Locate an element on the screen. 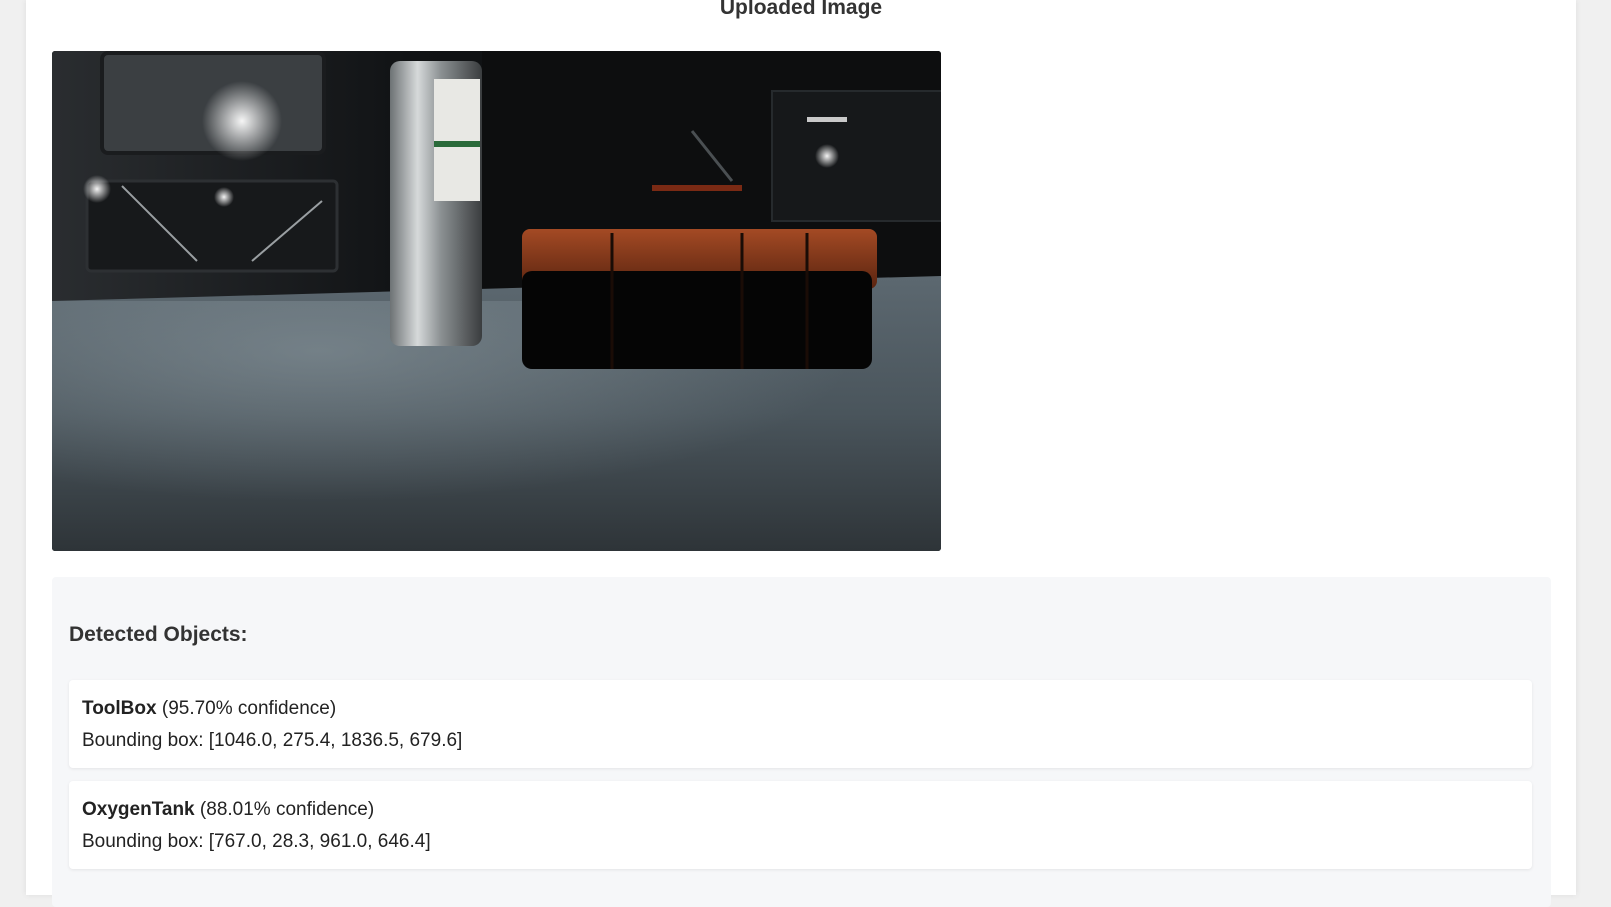 This screenshot has width=1611, height=907. detection-name: OxygenTank is located at coordinates (138, 809).